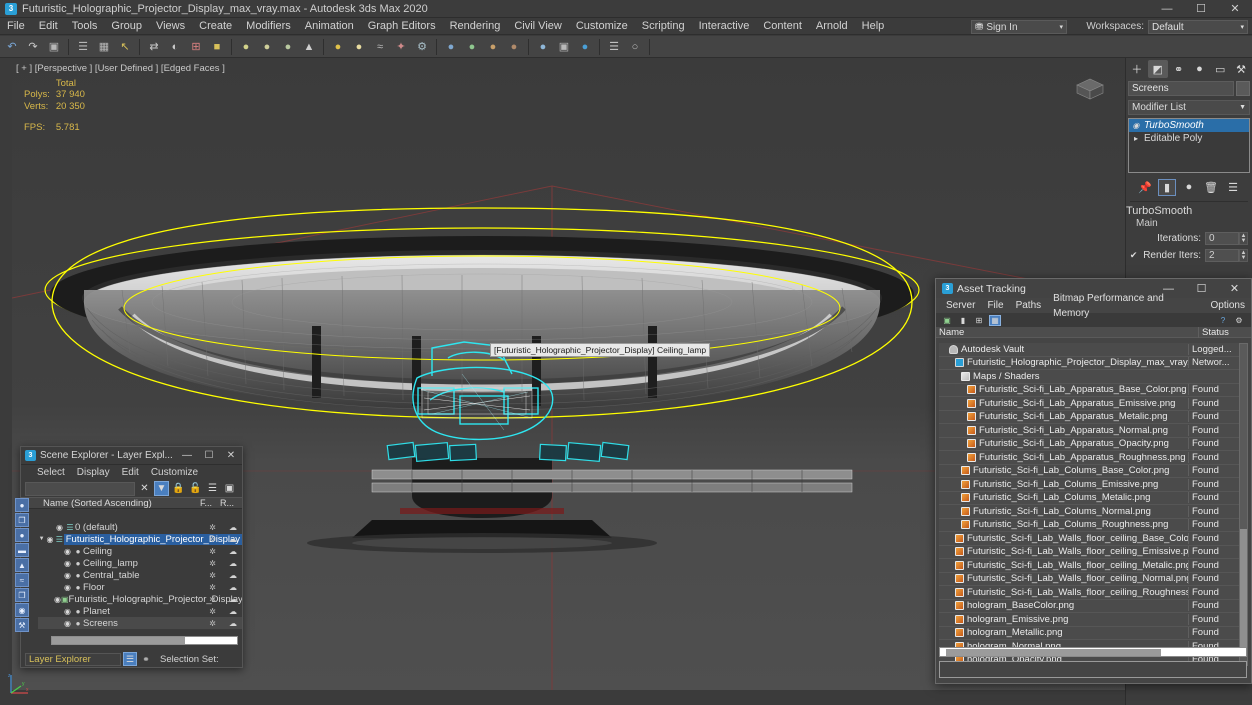  Describe the element at coordinates (1199, 69) in the screenshot. I see `motion-tab: ●` at that location.